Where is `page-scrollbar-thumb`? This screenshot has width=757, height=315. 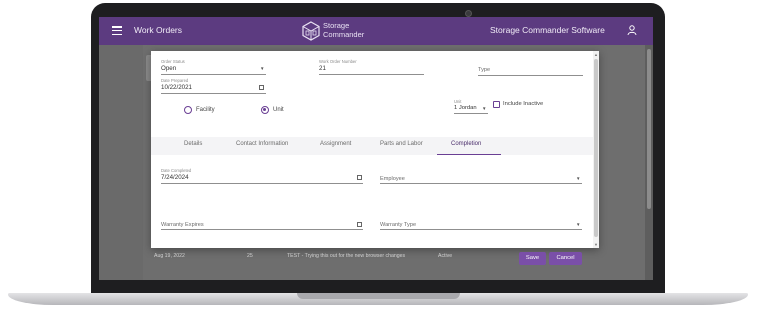
page-scrollbar-thumb is located at coordinates (649, 129).